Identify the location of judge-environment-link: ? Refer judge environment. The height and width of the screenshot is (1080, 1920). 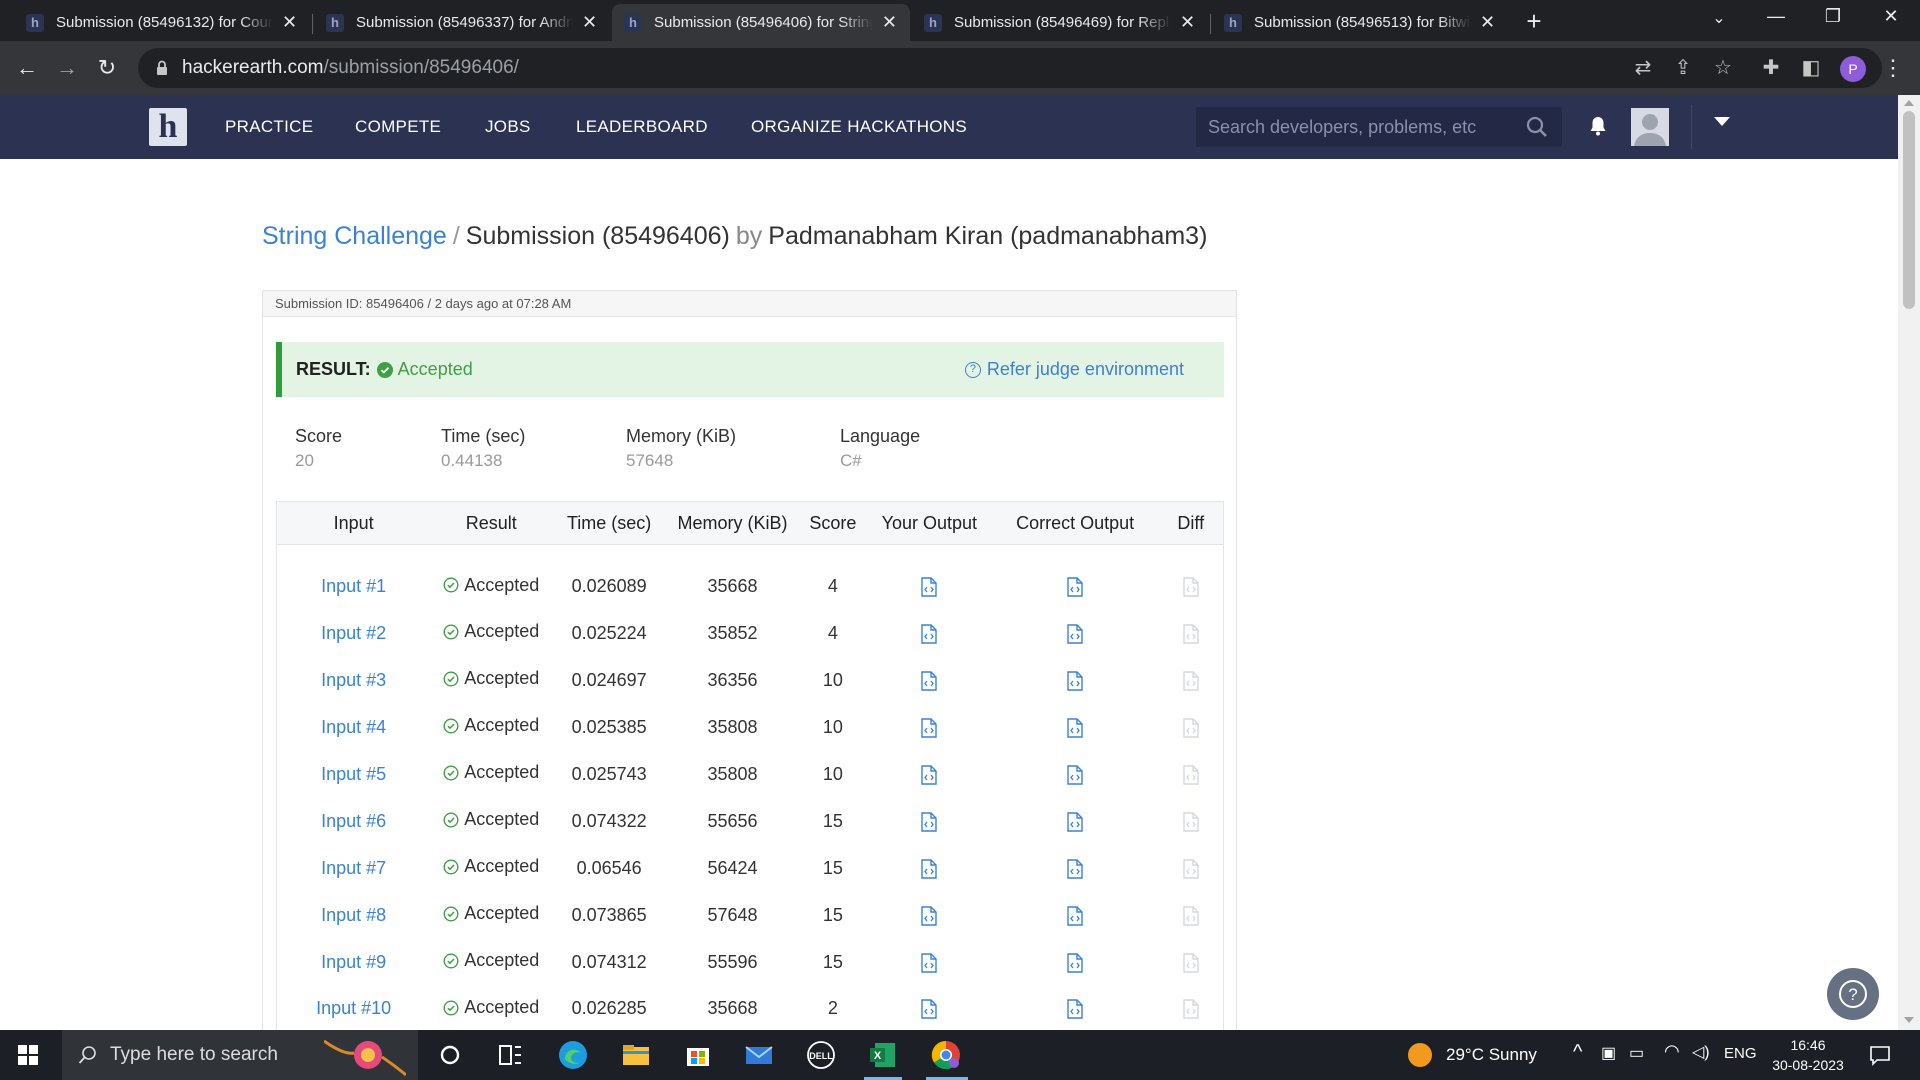
(1074, 369).